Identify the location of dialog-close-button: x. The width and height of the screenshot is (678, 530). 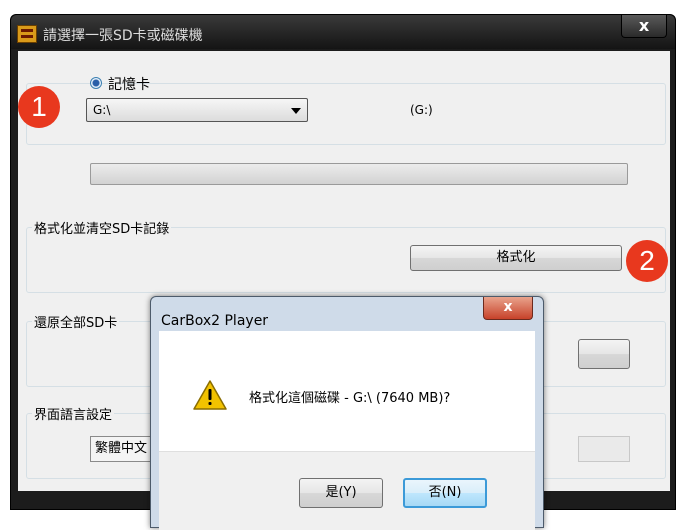
(508, 308).